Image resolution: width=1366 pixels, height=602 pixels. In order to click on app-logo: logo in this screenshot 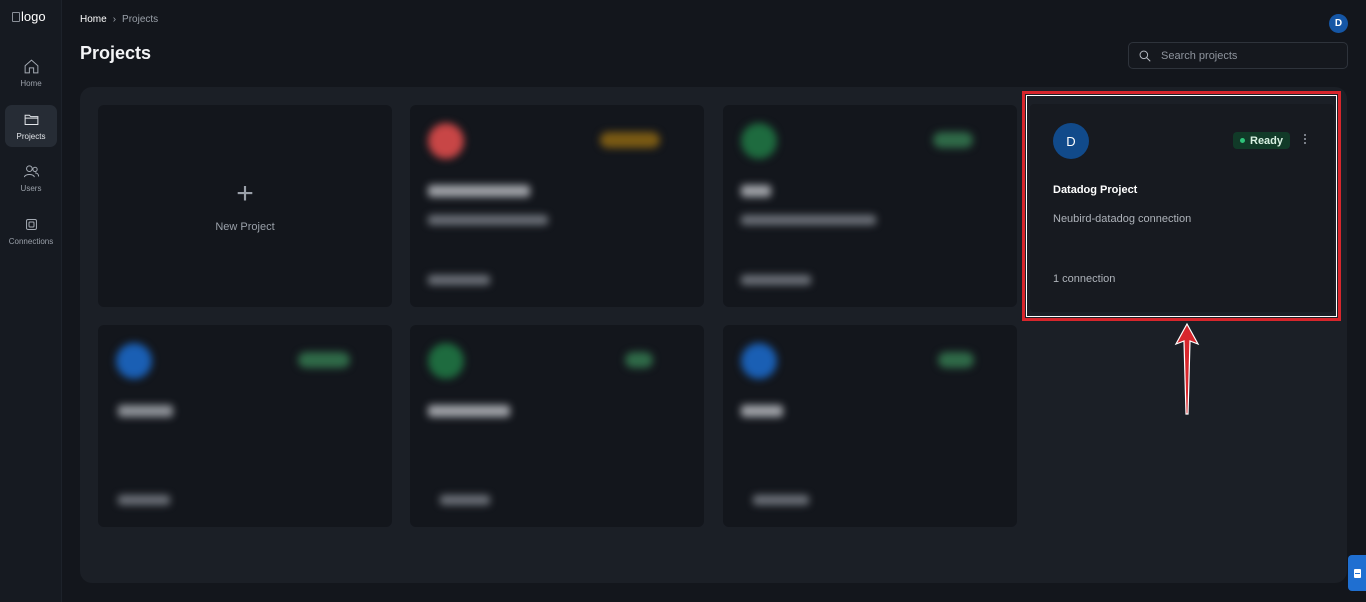, I will do `click(29, 16)`.